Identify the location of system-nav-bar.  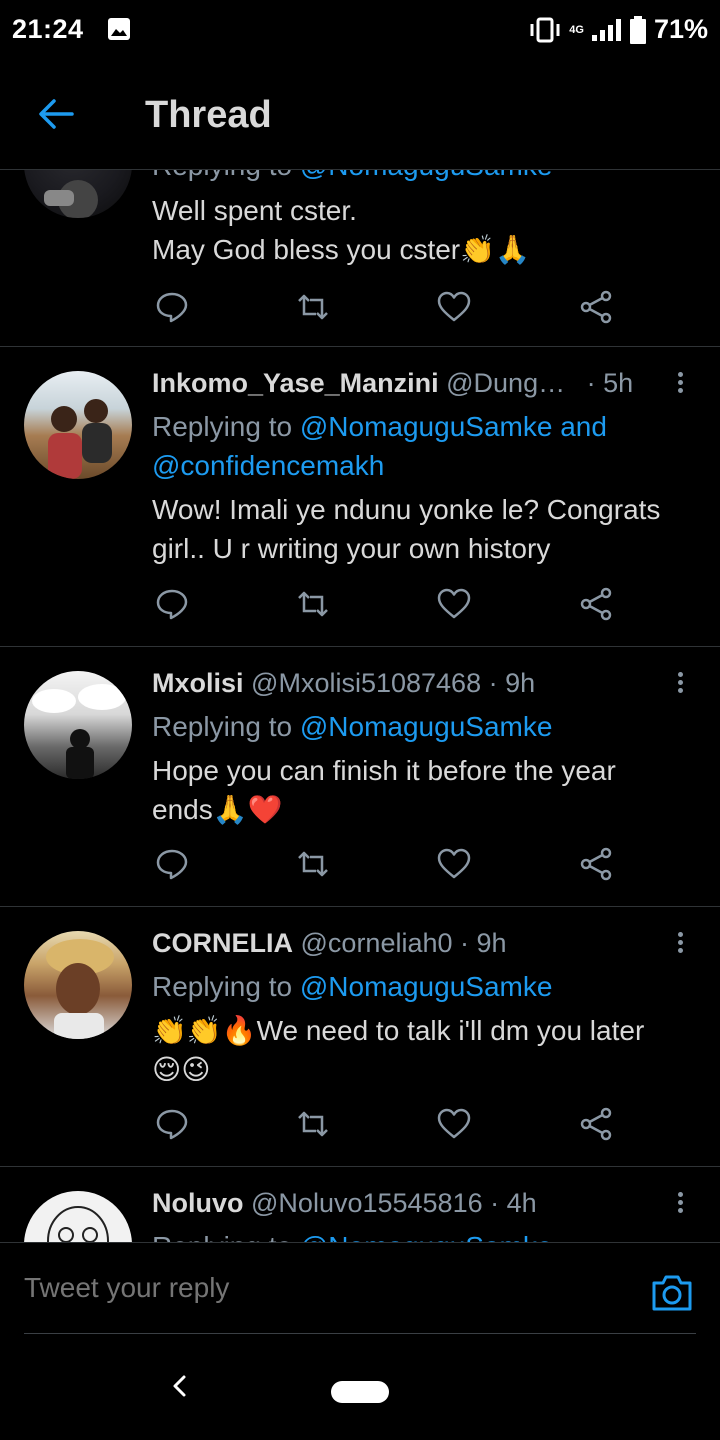
(360, 1387).